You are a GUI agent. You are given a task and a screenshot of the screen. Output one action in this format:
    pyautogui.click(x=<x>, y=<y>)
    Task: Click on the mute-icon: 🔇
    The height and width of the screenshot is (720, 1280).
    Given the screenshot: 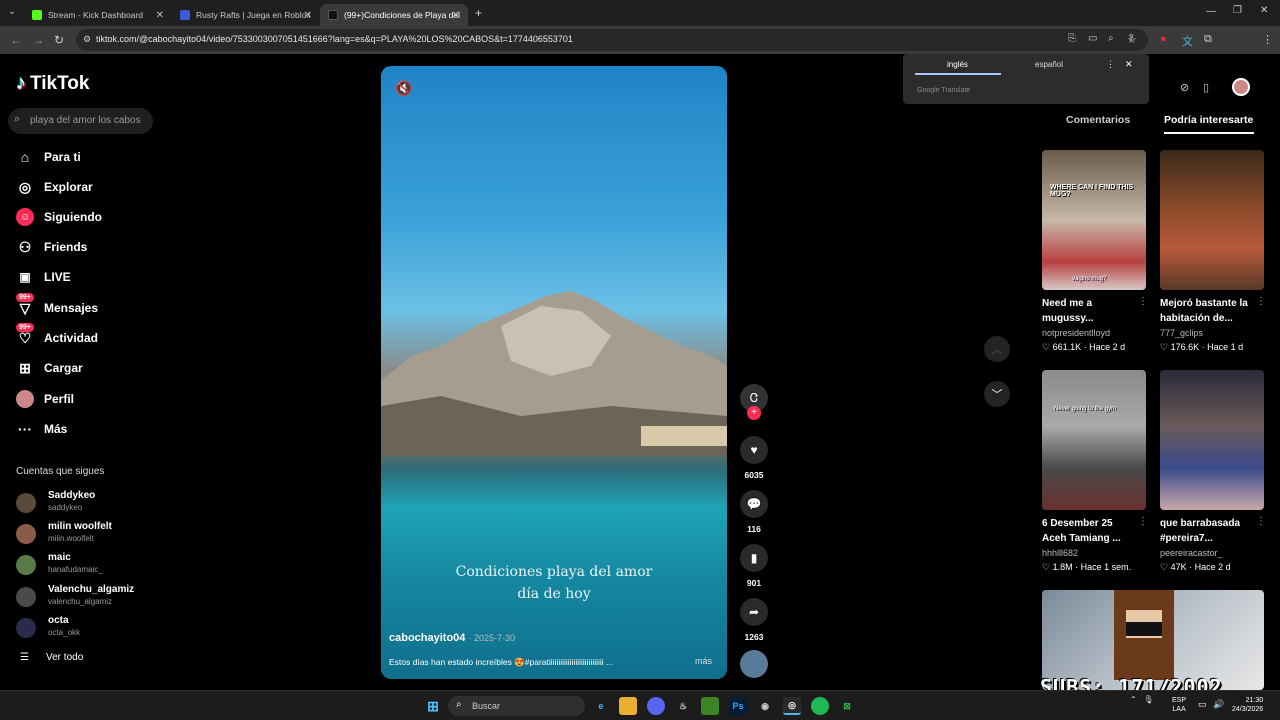 What is the action you would take?
    pyautogui.click(x=403, y=88)
    